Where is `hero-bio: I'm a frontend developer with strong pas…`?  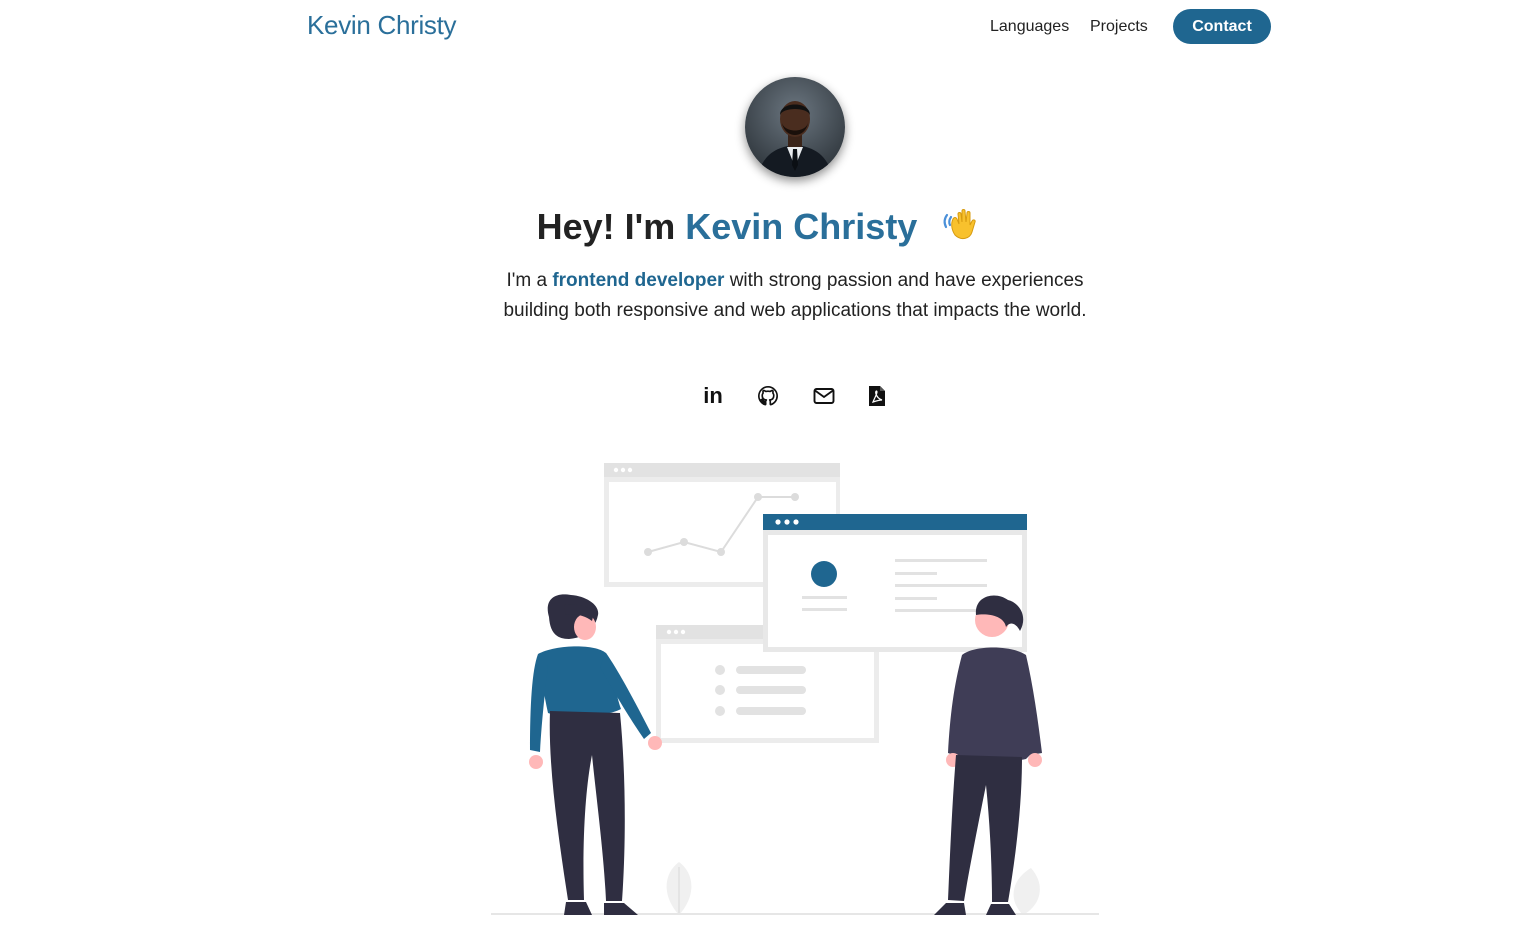
hero-bio: I'm a frontend developer with strong pas… is located at coordinates (795, 296).